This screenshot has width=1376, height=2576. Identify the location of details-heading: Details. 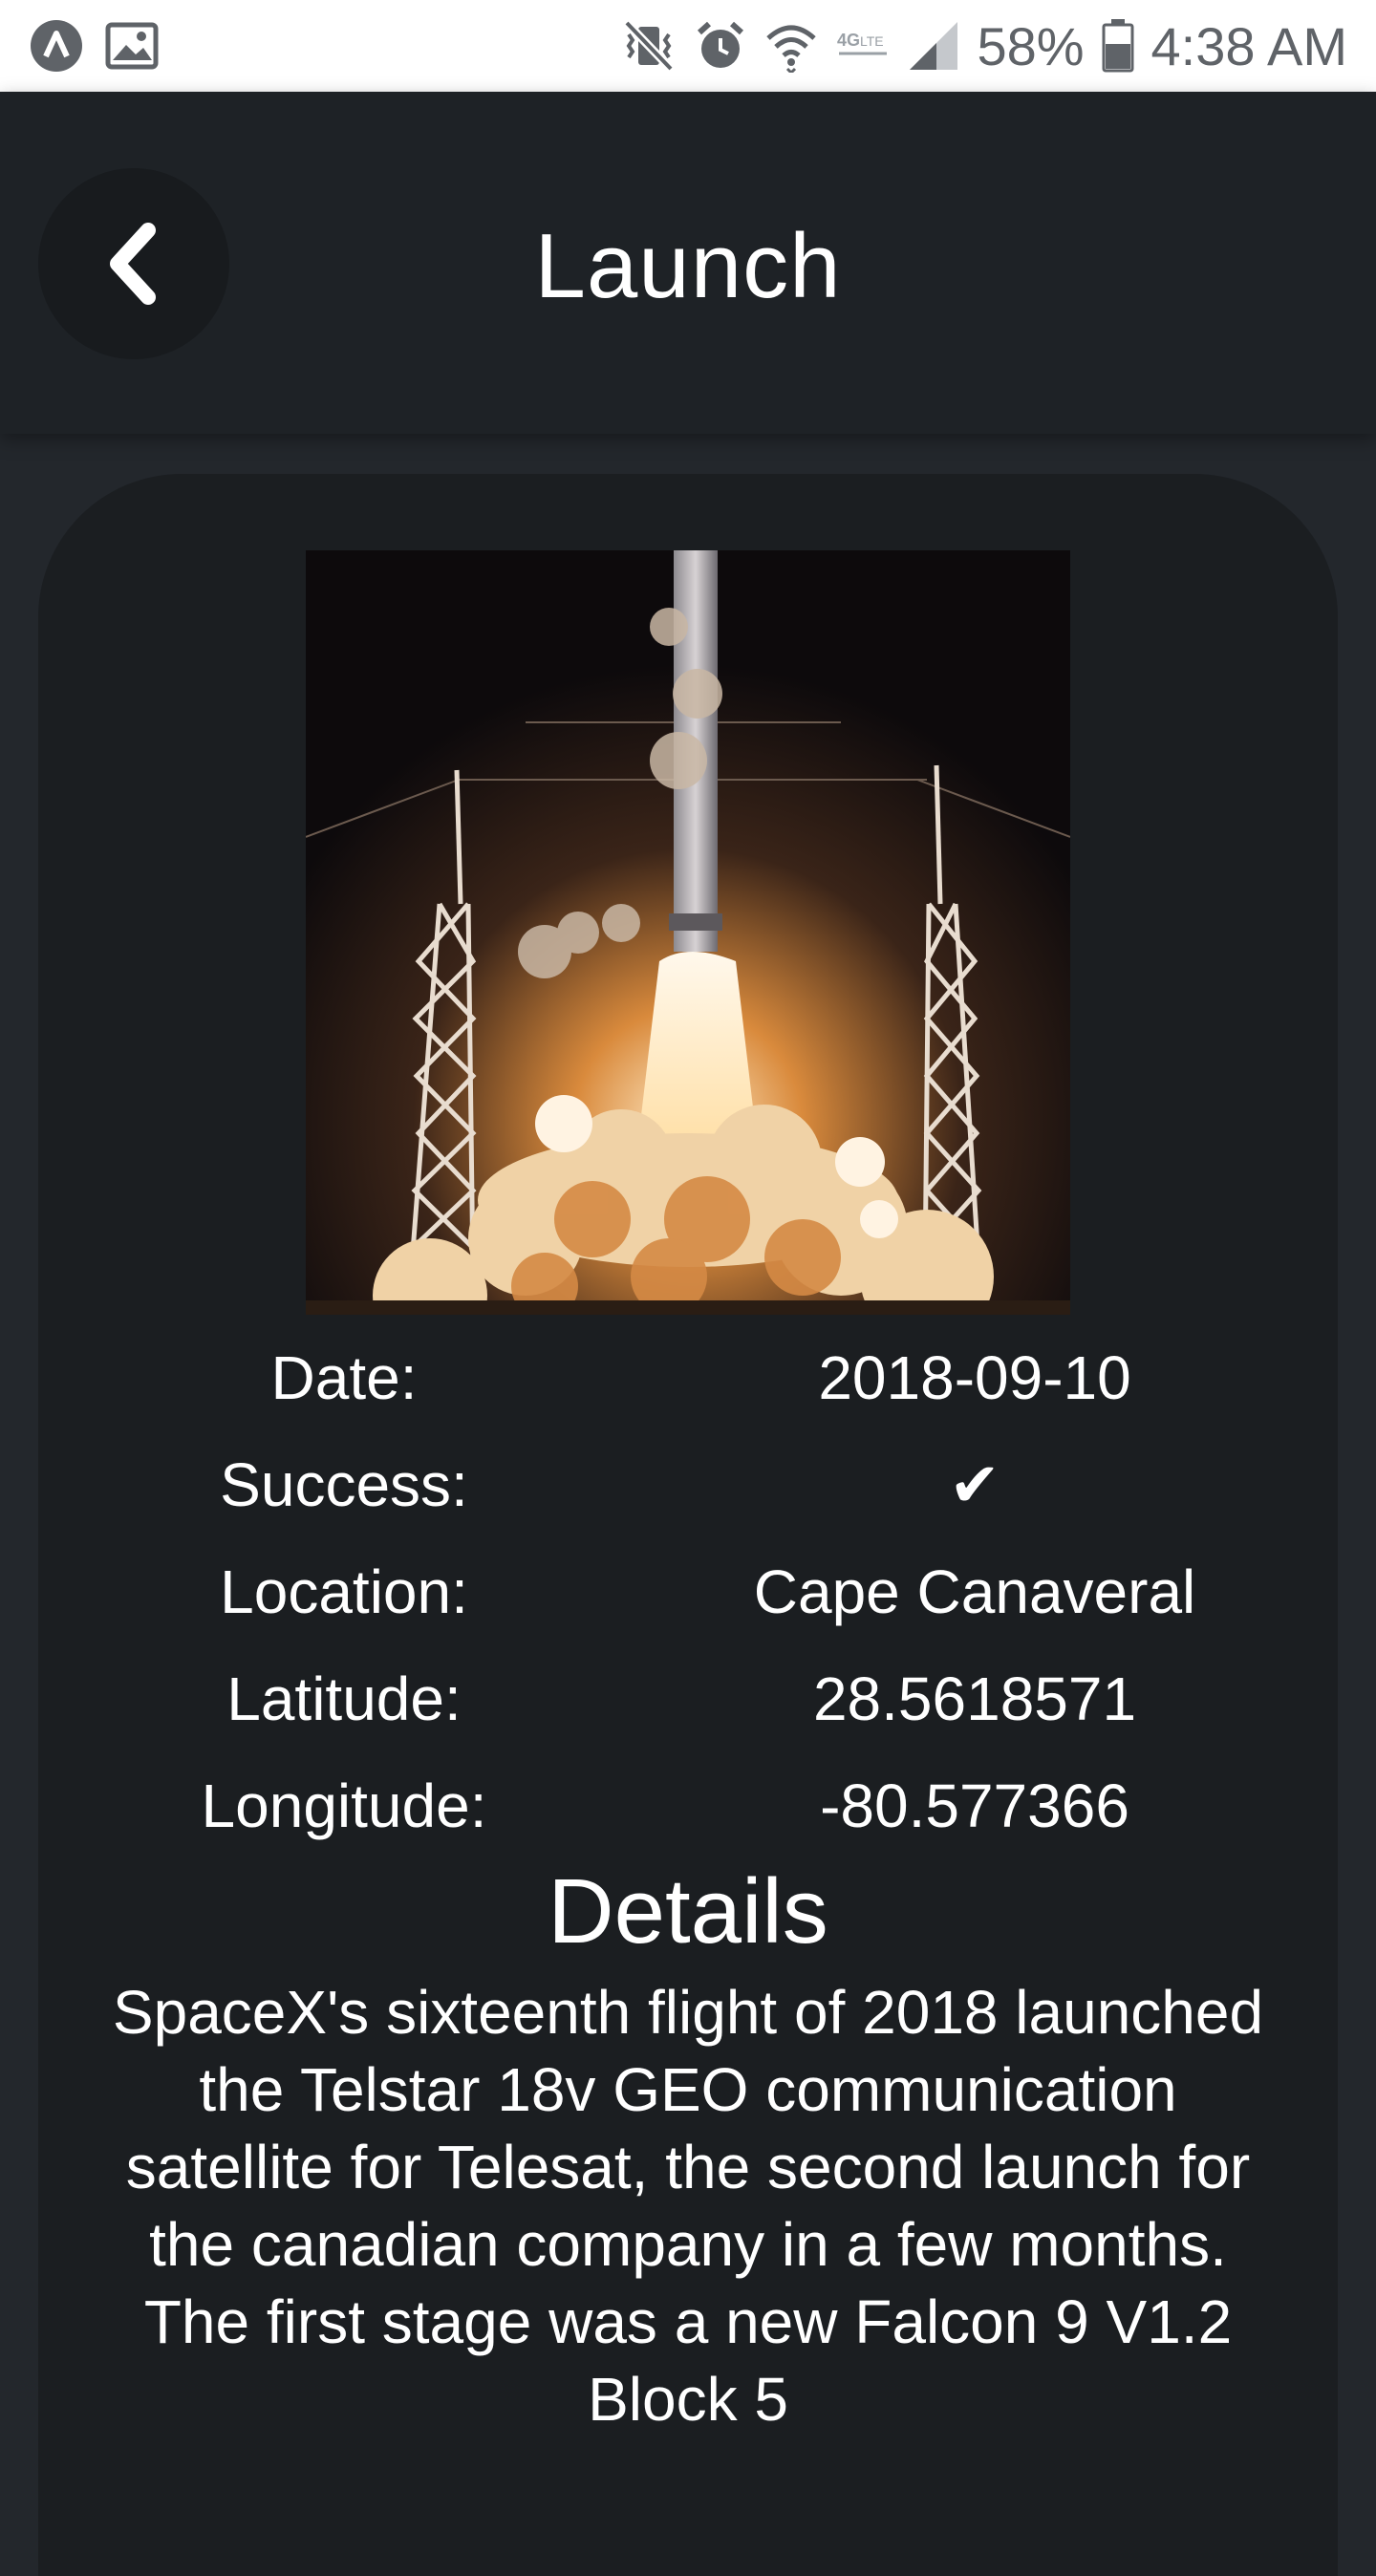
(688, 1911).